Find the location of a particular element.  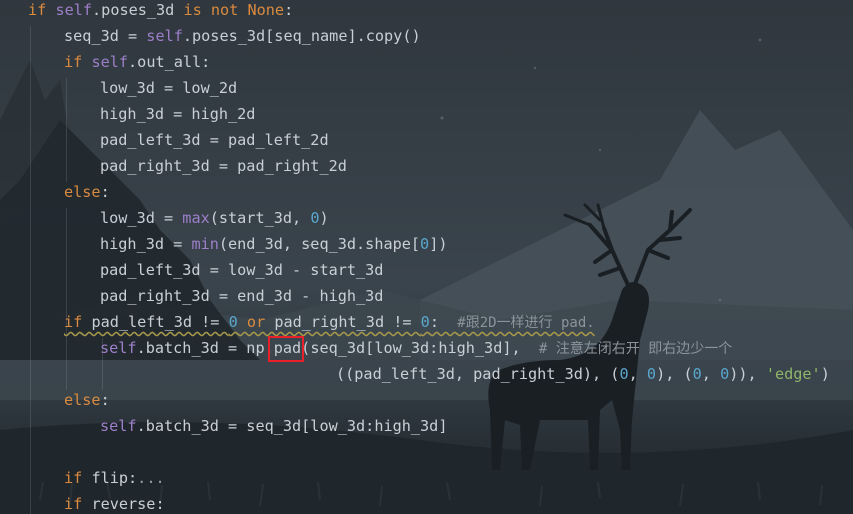

code-token: flip: is located at coordinates (110, 478).